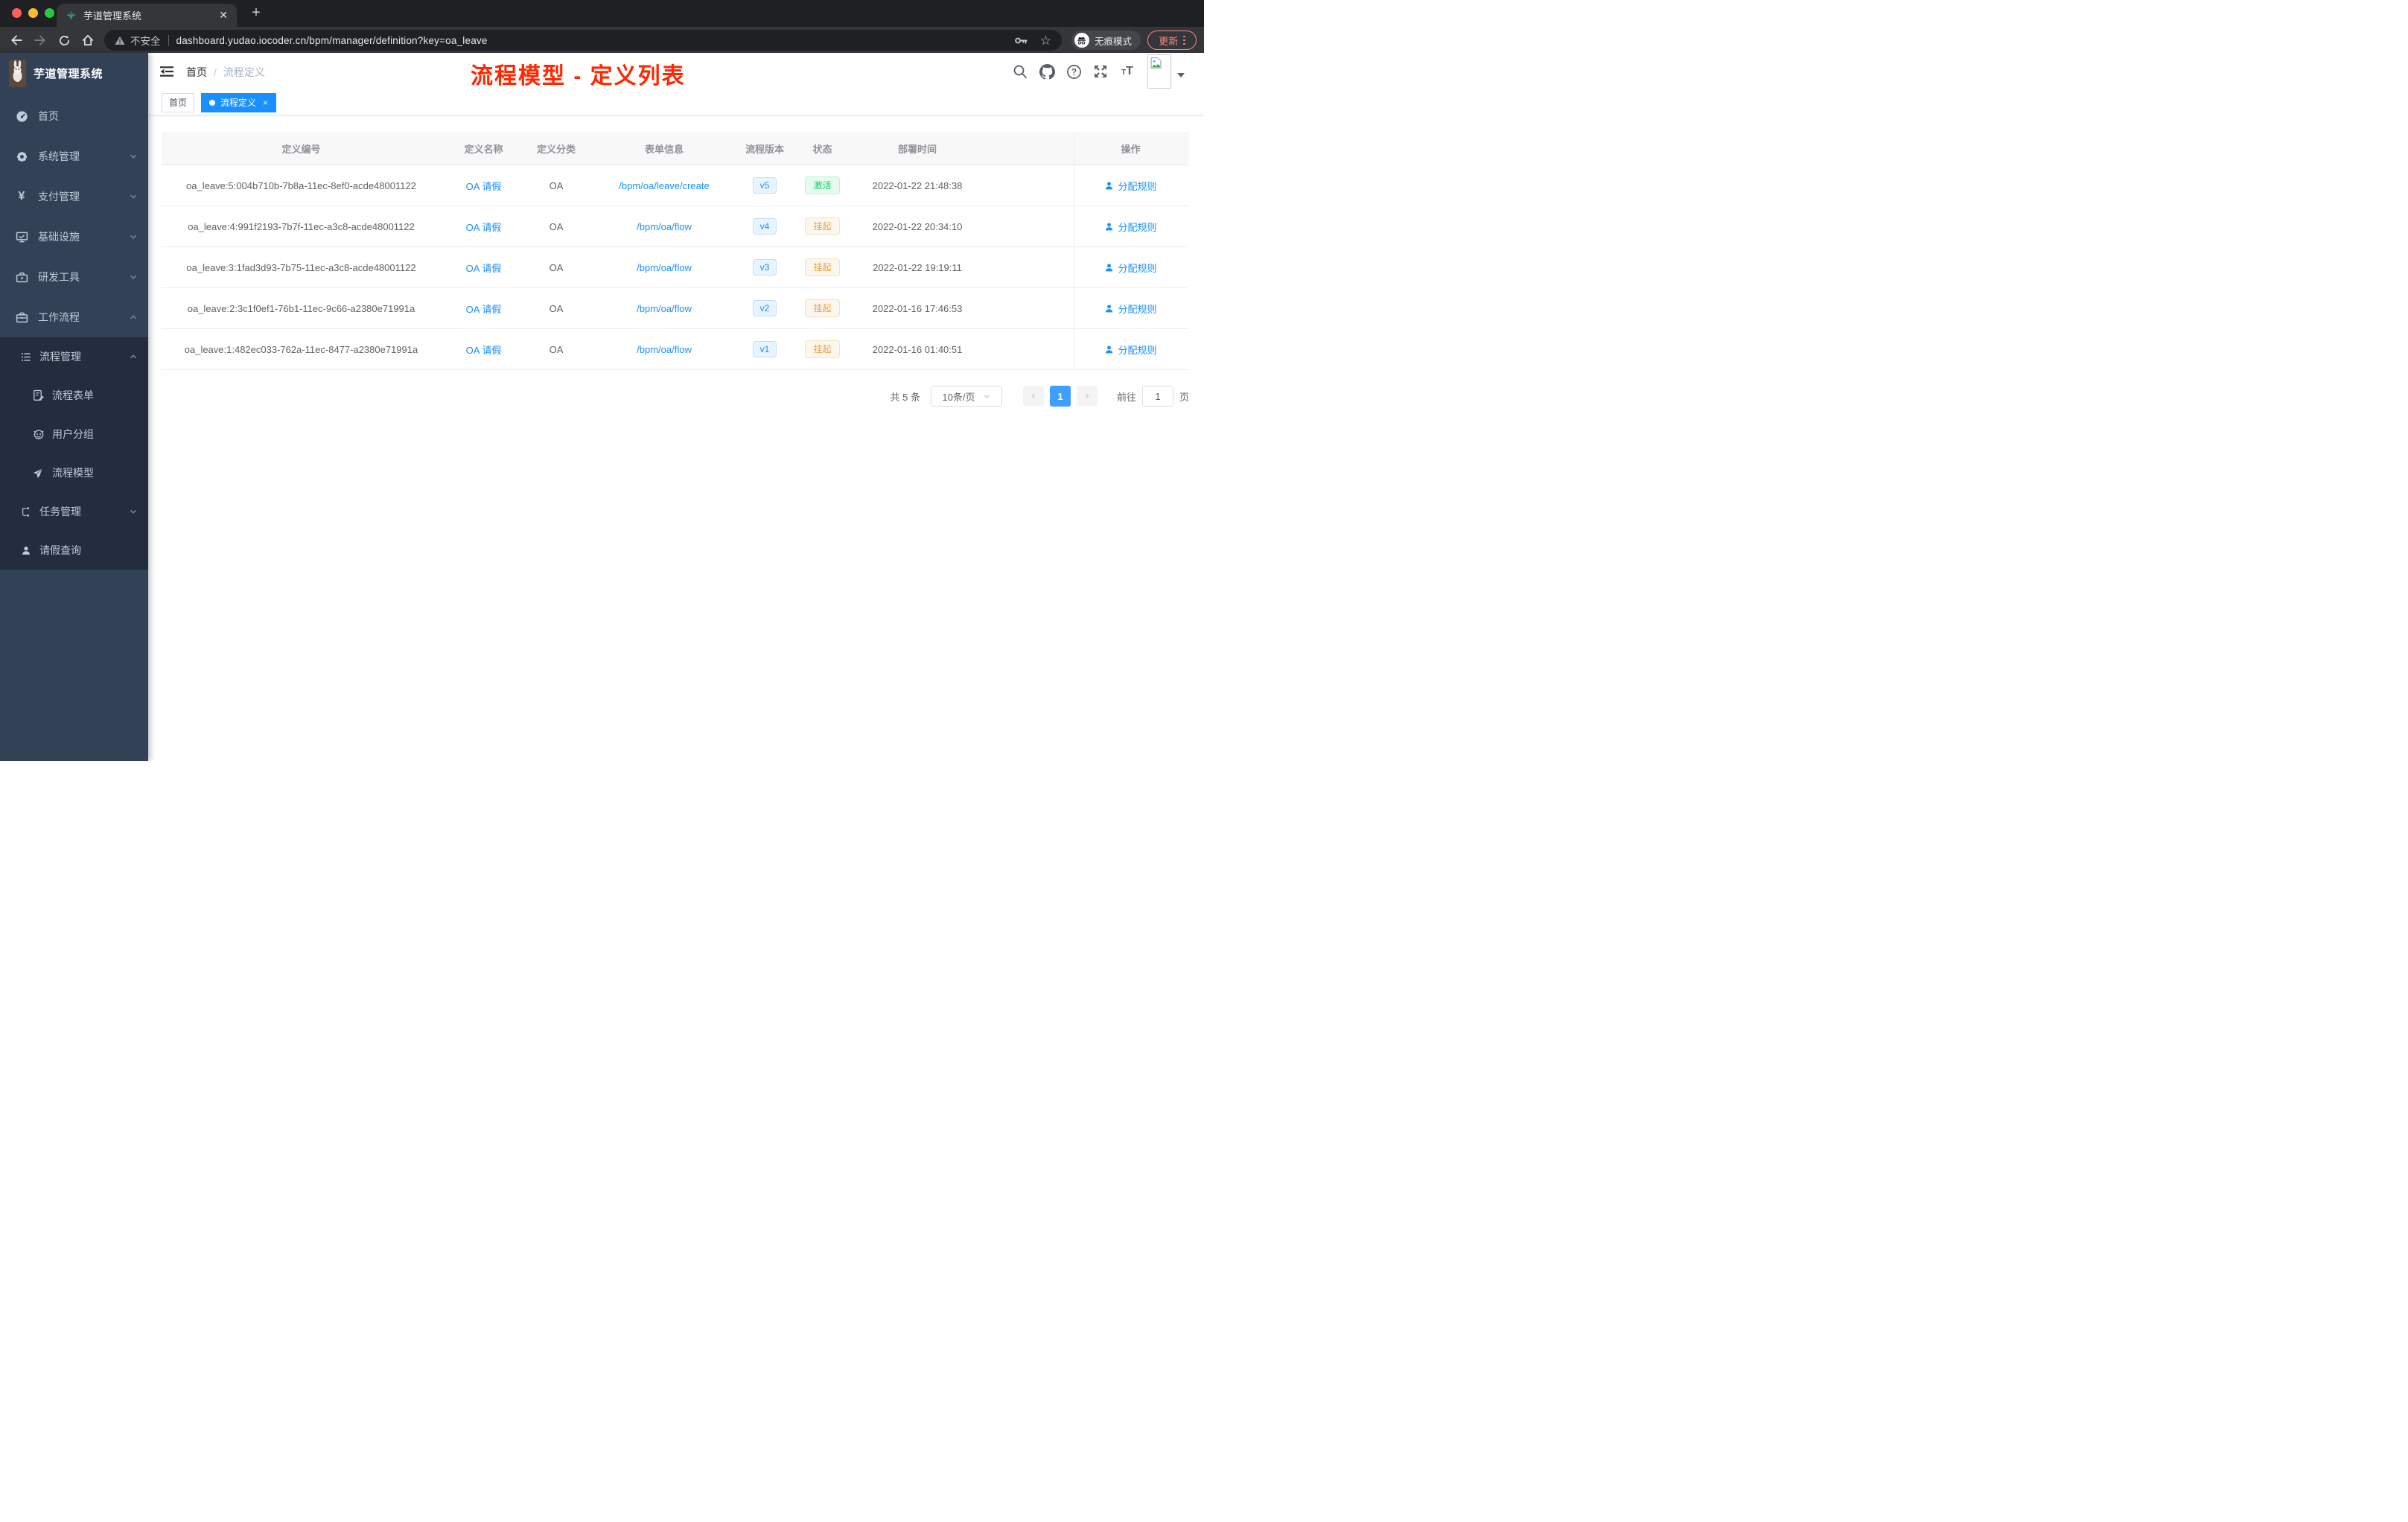 The width and height of the screenshot is (2408, 1522). I want to click on page-unit-label: 页, so click(1184, 397).